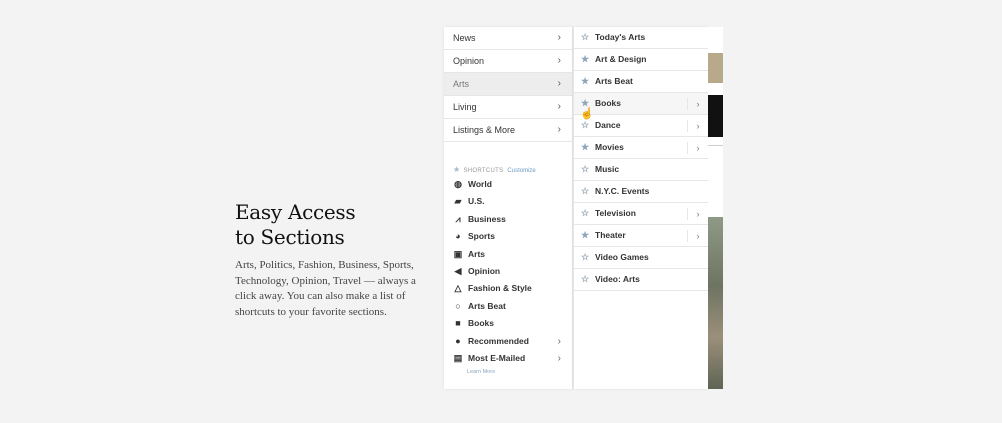 Image resolution: width=1002 pixels, height=423 pixels. Describe the element at coordinates (615, 213) in the screenshot. I see `submenu-item-label: Television` at that location.